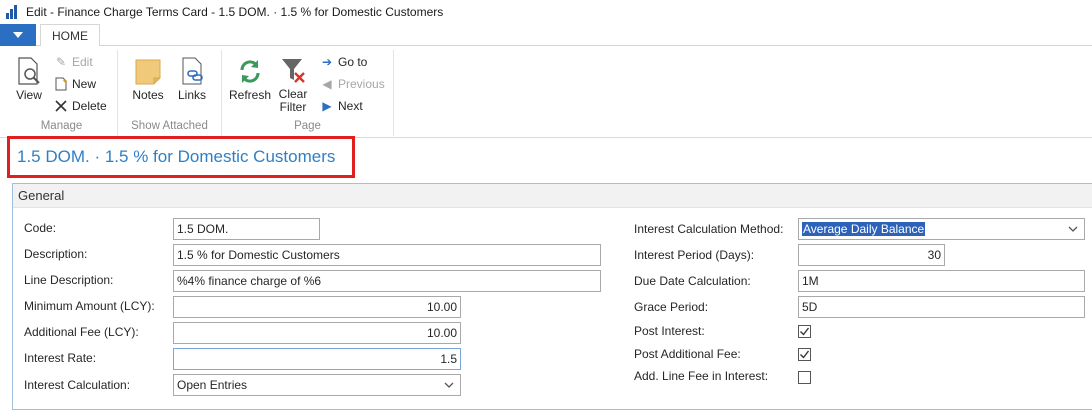  I want to click on general-fasttab-header: General, so click(552, 196).